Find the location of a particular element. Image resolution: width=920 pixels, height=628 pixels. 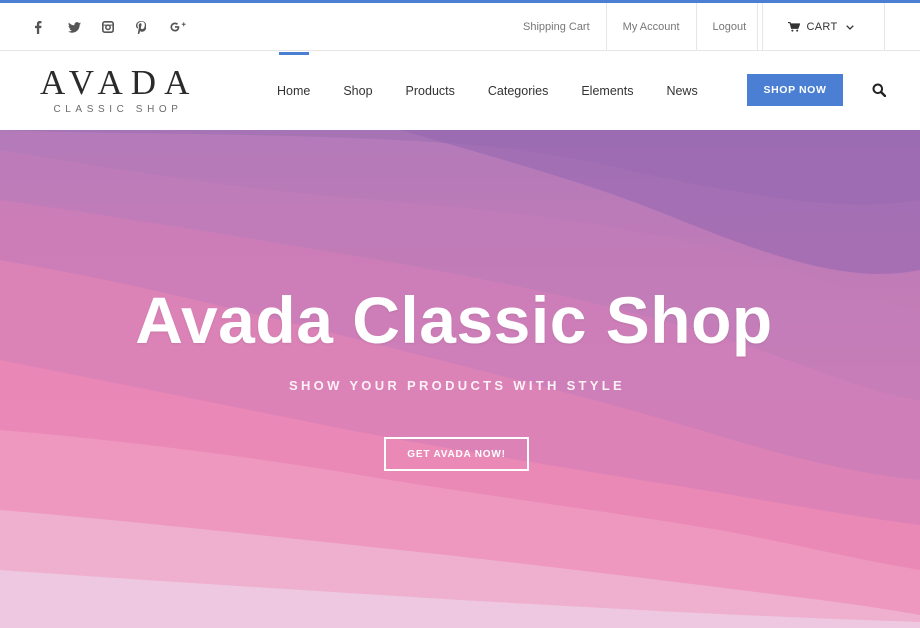

top-links: Shipping Cart My Account Logout is located at coordinates (635, 27).